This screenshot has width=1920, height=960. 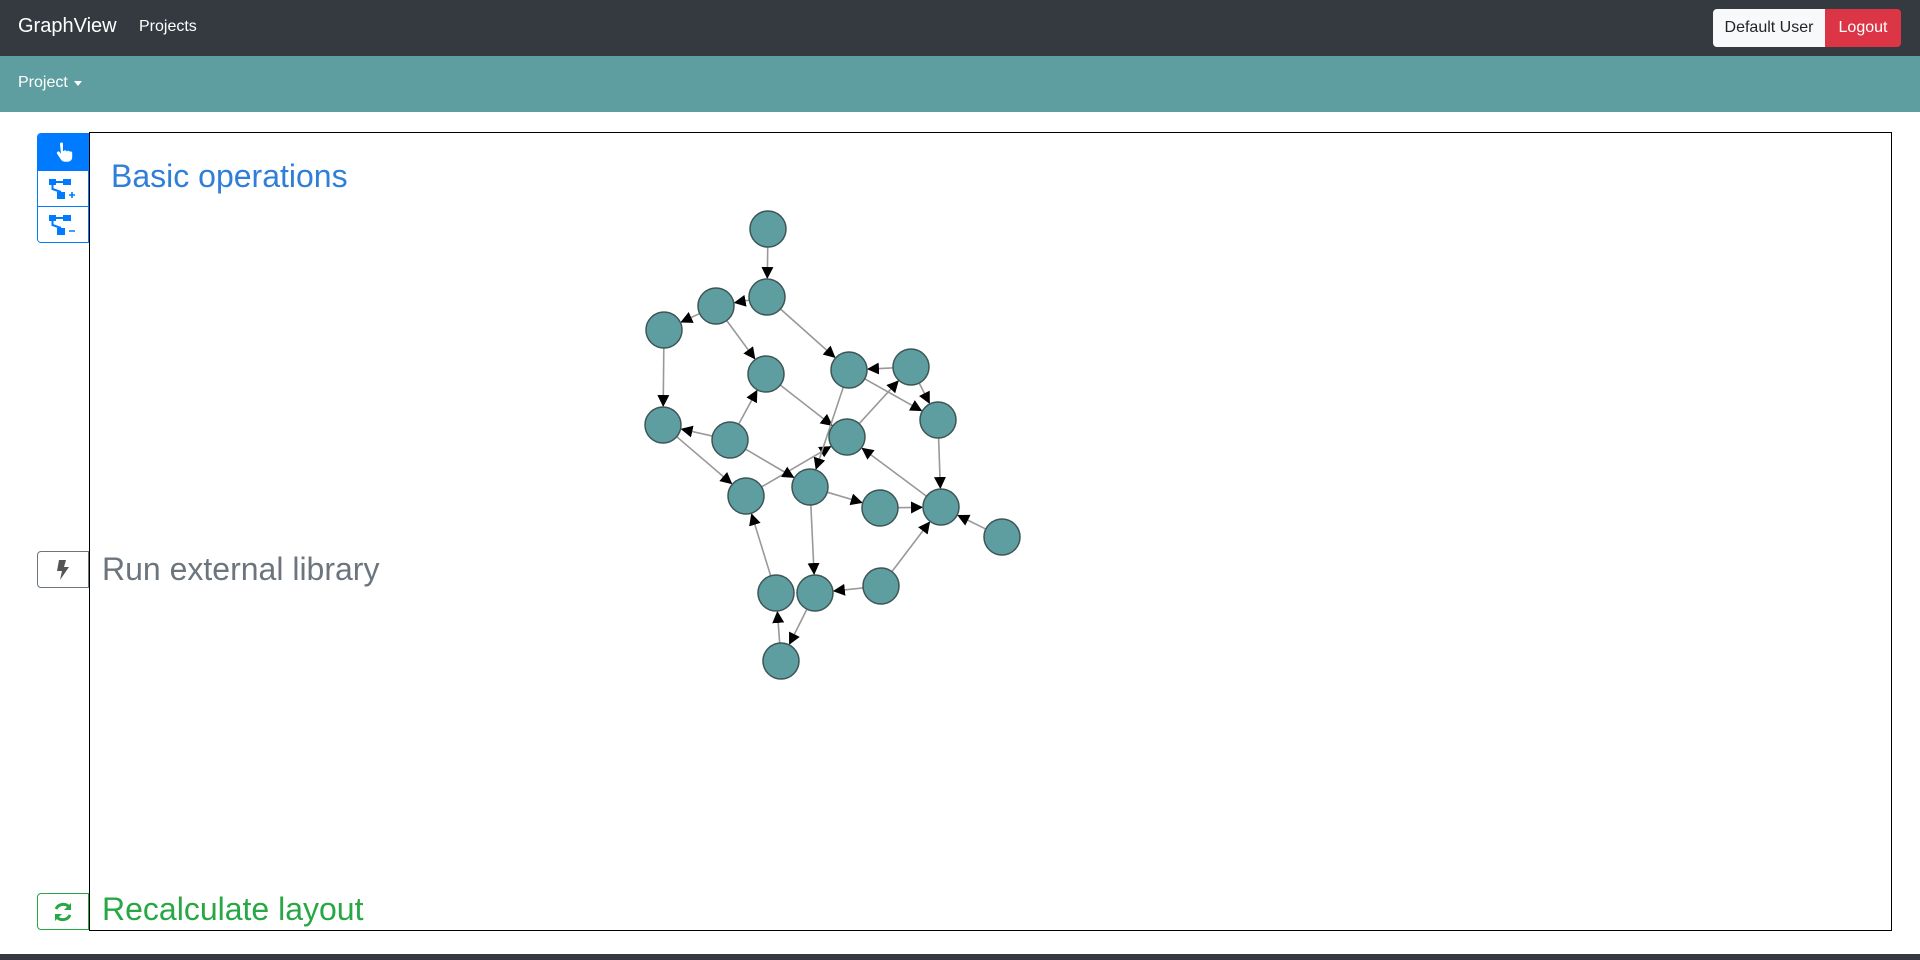 I want to click on nodes-layer, so click(x=832, y=445).